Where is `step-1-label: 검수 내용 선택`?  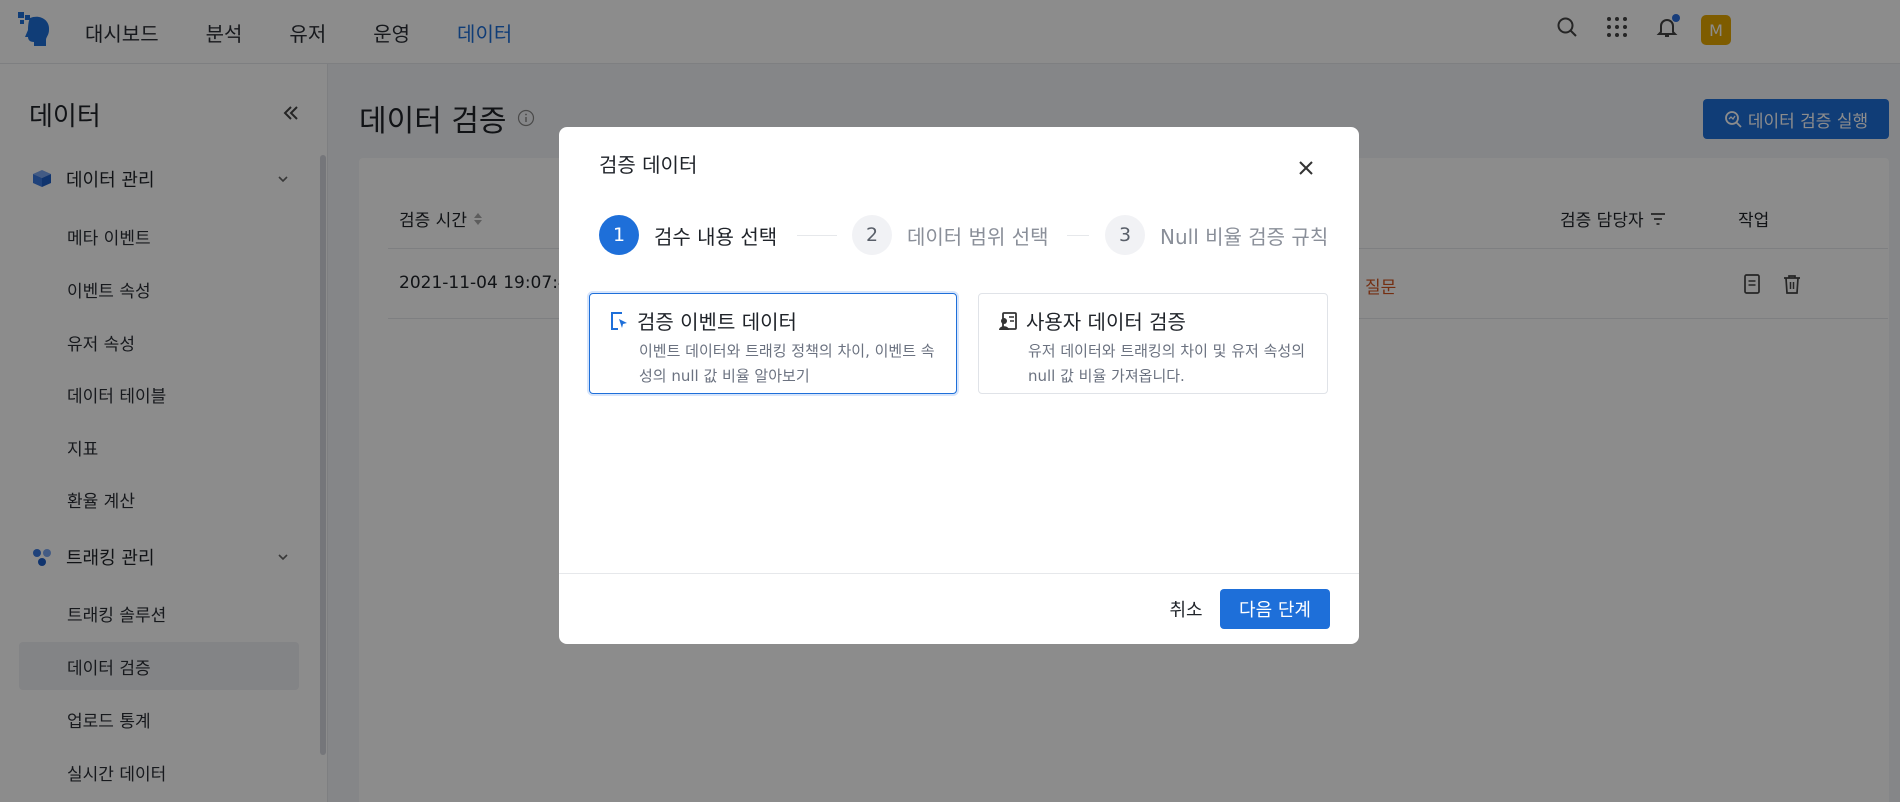
step-1-label: 검수 내용 선택 is located at coordinates (716, 236).